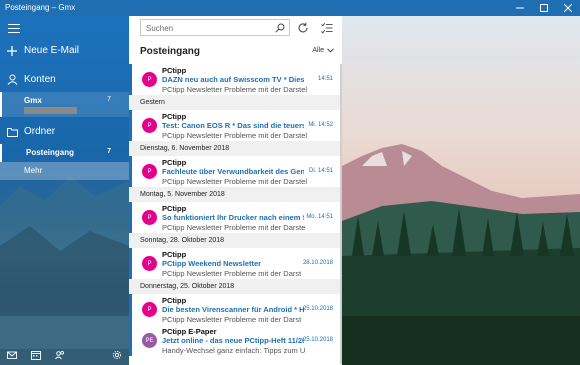 This screenshot has height=365, width=580. What do you see at coordinates (52, 50) in the screenshot?
I see `new-mail-label: Neue E-Mail` at bounding box center [52, 50].